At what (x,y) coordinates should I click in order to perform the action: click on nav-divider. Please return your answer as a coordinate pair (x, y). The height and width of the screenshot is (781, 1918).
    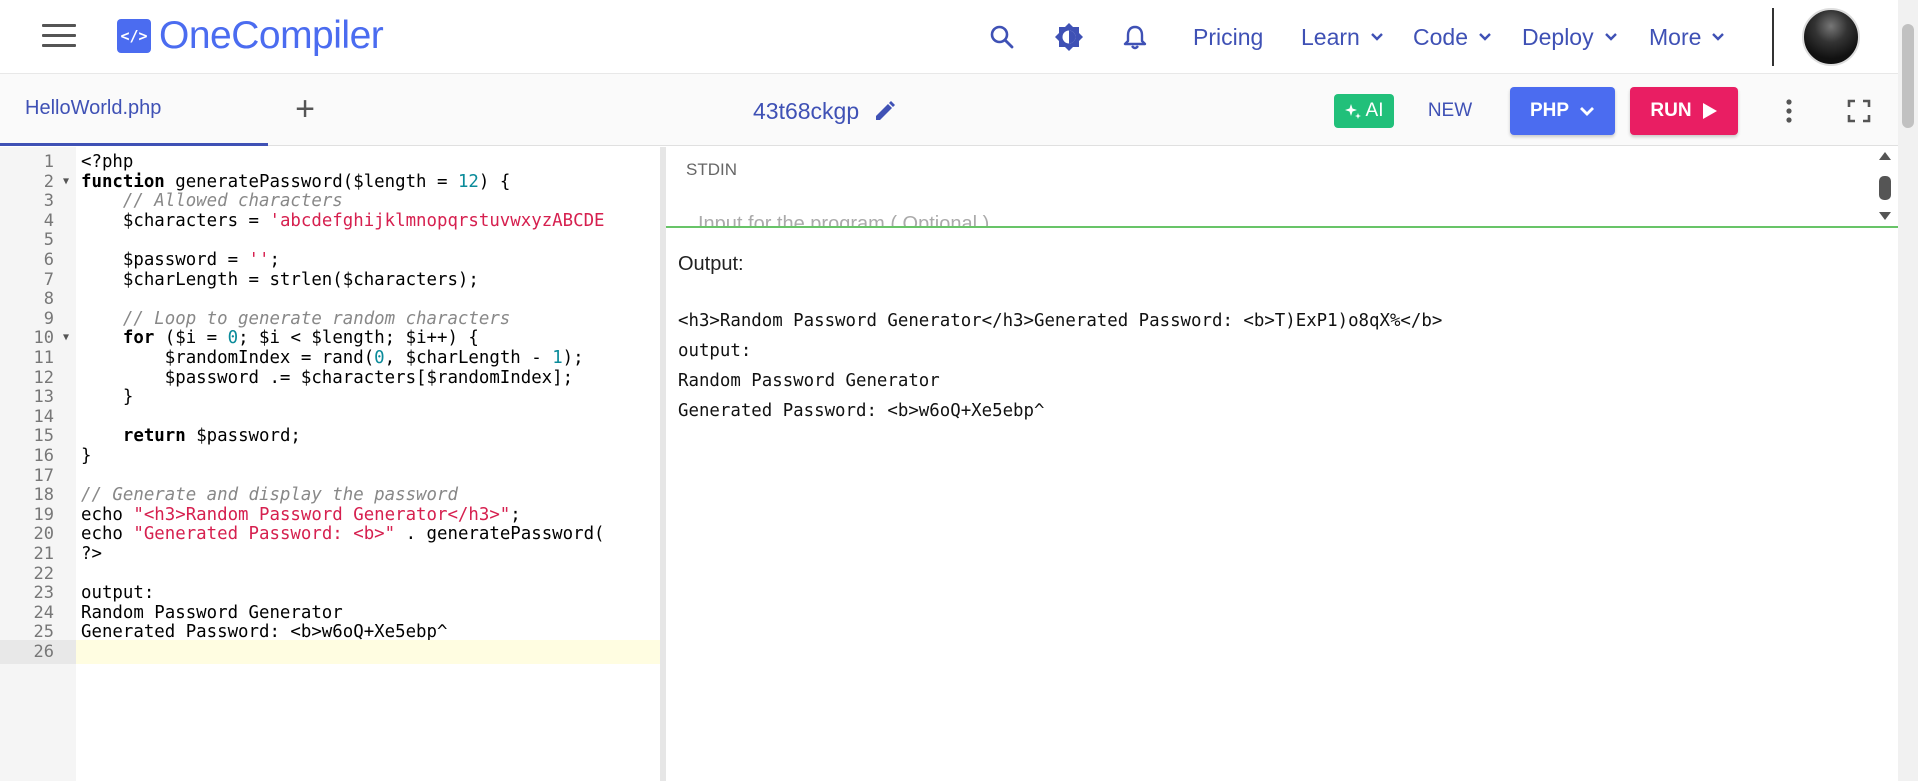
    Looking at the image, I should click on (1773, 37).